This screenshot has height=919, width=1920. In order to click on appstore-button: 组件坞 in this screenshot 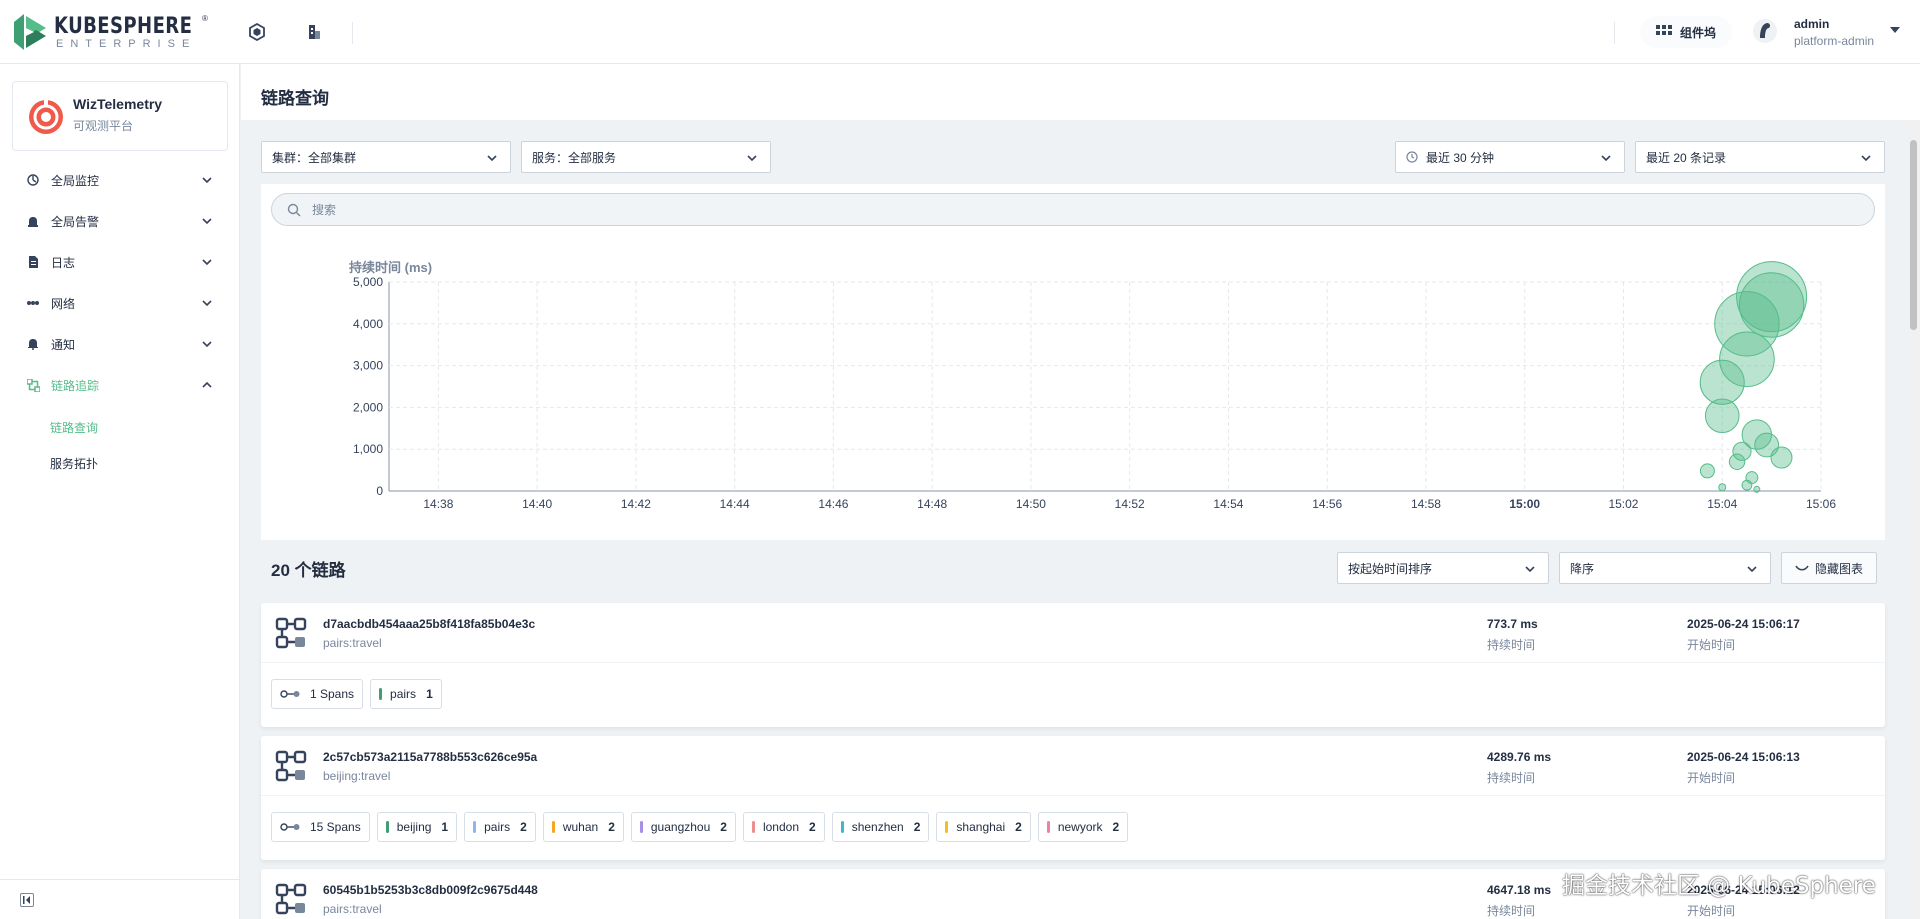, I will do `click(1686, 32)`.